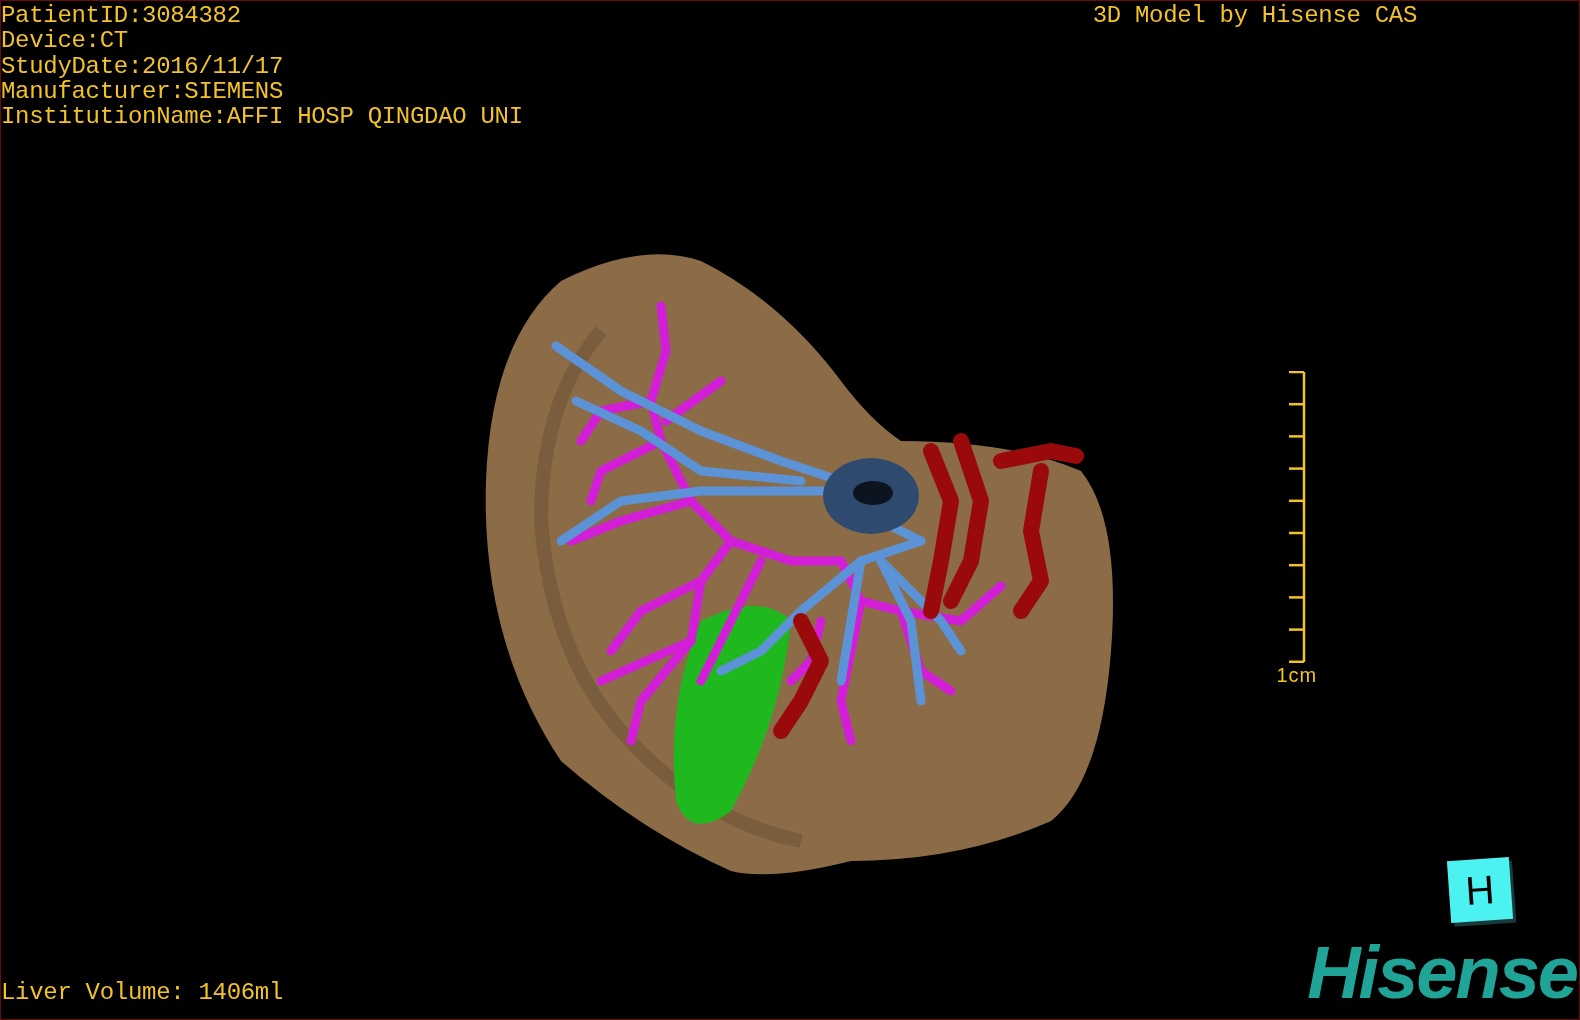 The width and height of the screenshot is (1580, 1020). What do you see at coordinates (1255, 16) in the screenshot?
I see `viewer-title: 3D Model by Hisense CAS` at bounding box center [1255, 16].